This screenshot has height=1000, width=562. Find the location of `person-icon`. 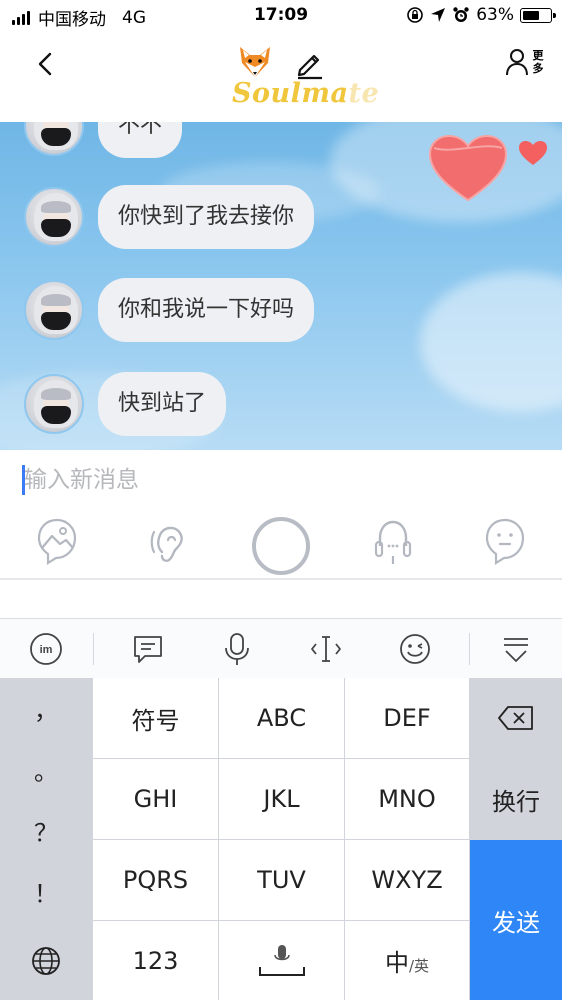

person-icon is located at coordinates (517, 62).